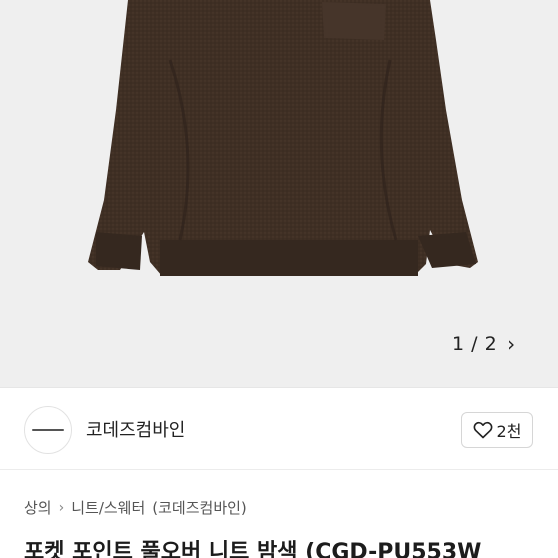 This screenshot has height=558, width=558. What do you see at coordinates (482, 430) in the screenshot?
I see `heart-icon` at bounding box center [482, 430].